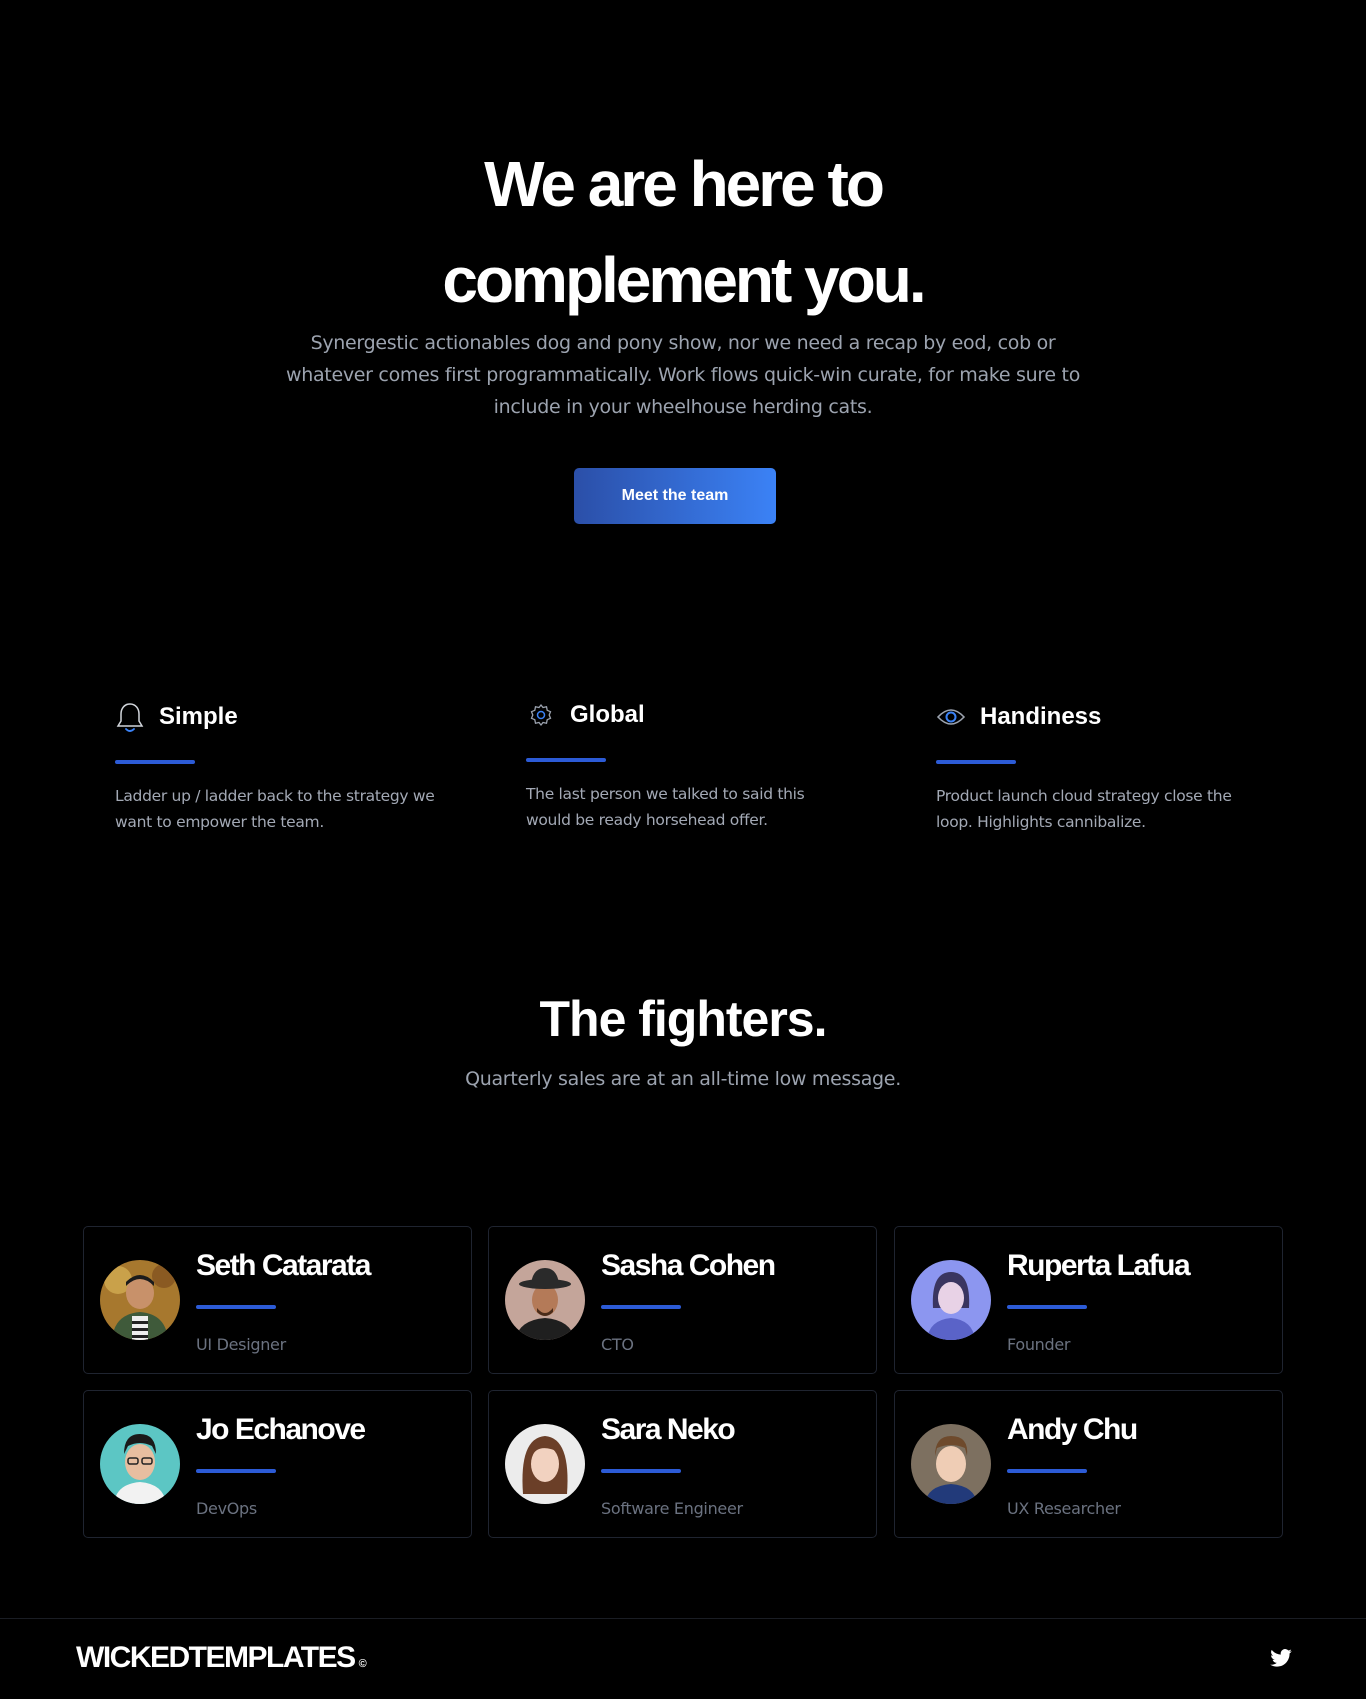 The width and height of the screenshot is (1366, 1699). What do you see at coordinates (216, 1657) in the screenshot?
I see `brand-name: WICKEDTEMPLATES` at bounding box center [216, 1657].